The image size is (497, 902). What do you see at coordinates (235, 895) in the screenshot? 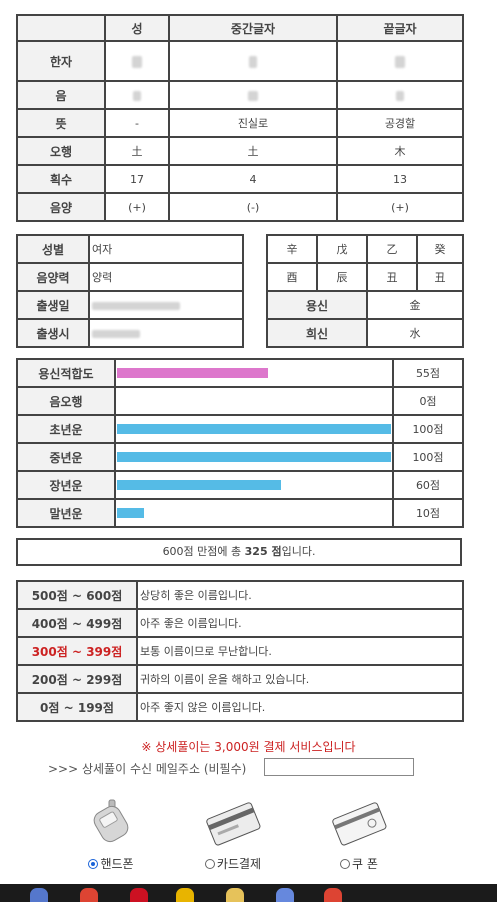
I see `taskbar-folder-icon` at bounding box center [235, 895].